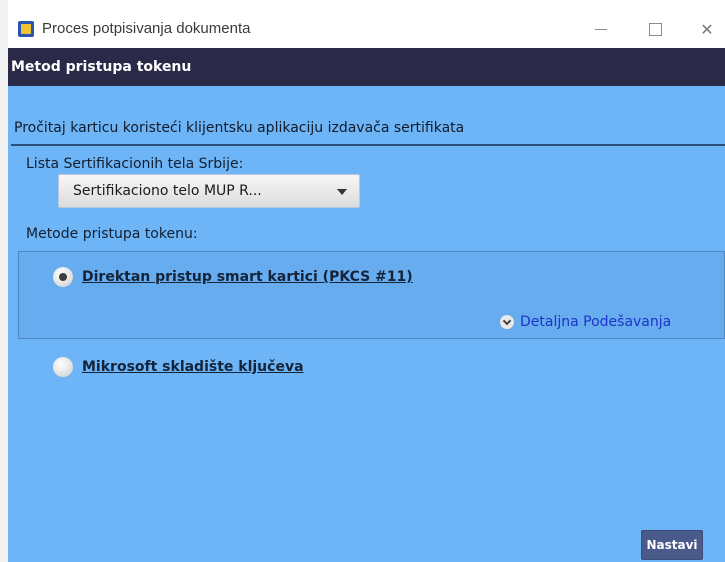 This screenshot has width=725, height=562. I want to click on close-icon: ✕, so click(707, 29).